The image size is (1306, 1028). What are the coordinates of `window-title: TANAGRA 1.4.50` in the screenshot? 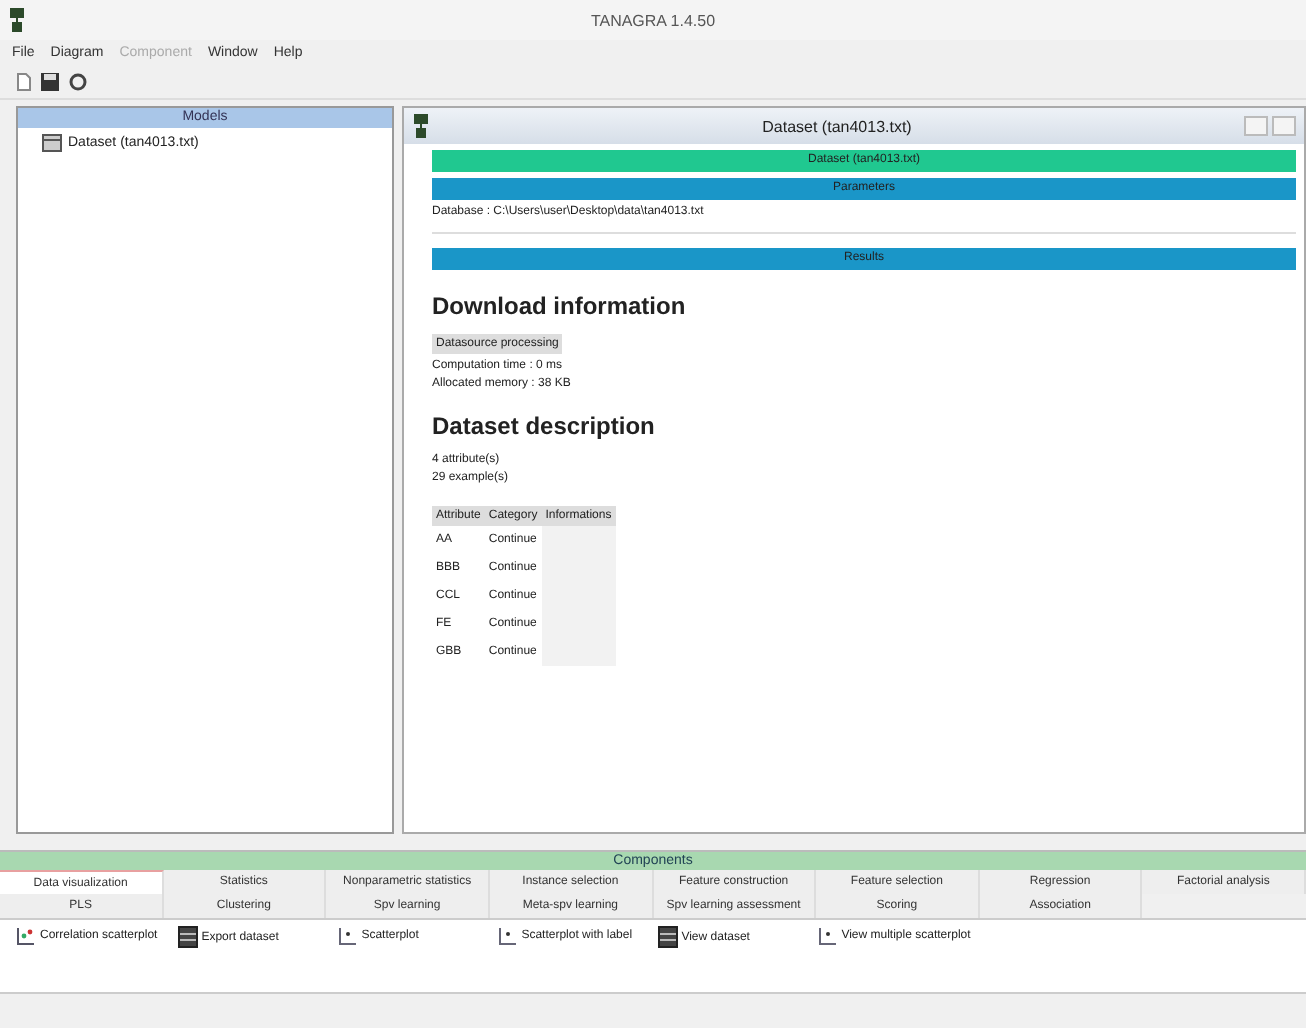 It's located at (653, 20).